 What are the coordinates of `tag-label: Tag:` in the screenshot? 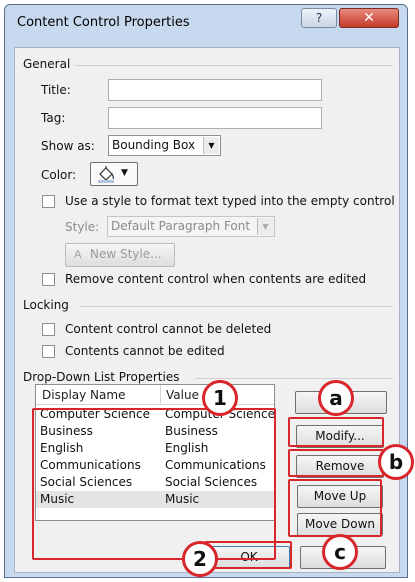 It's located at (53, 118).